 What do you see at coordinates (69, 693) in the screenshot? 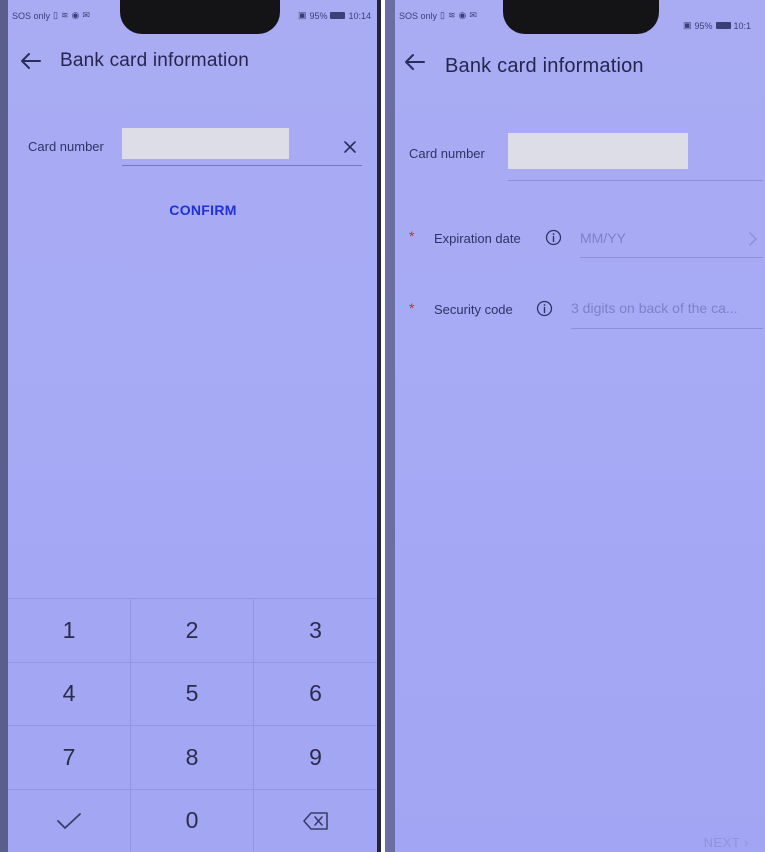
I see `key-4: 4` at bounding box center [69, 693].